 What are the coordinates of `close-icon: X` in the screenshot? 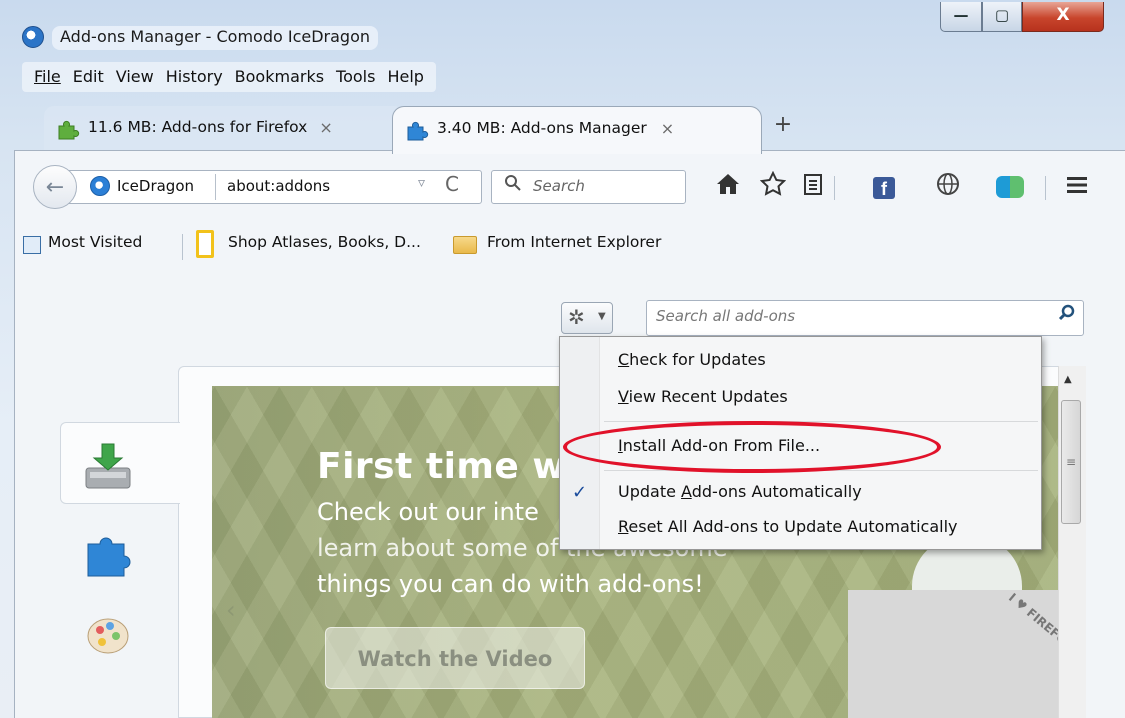 It's located at (1063, 15).